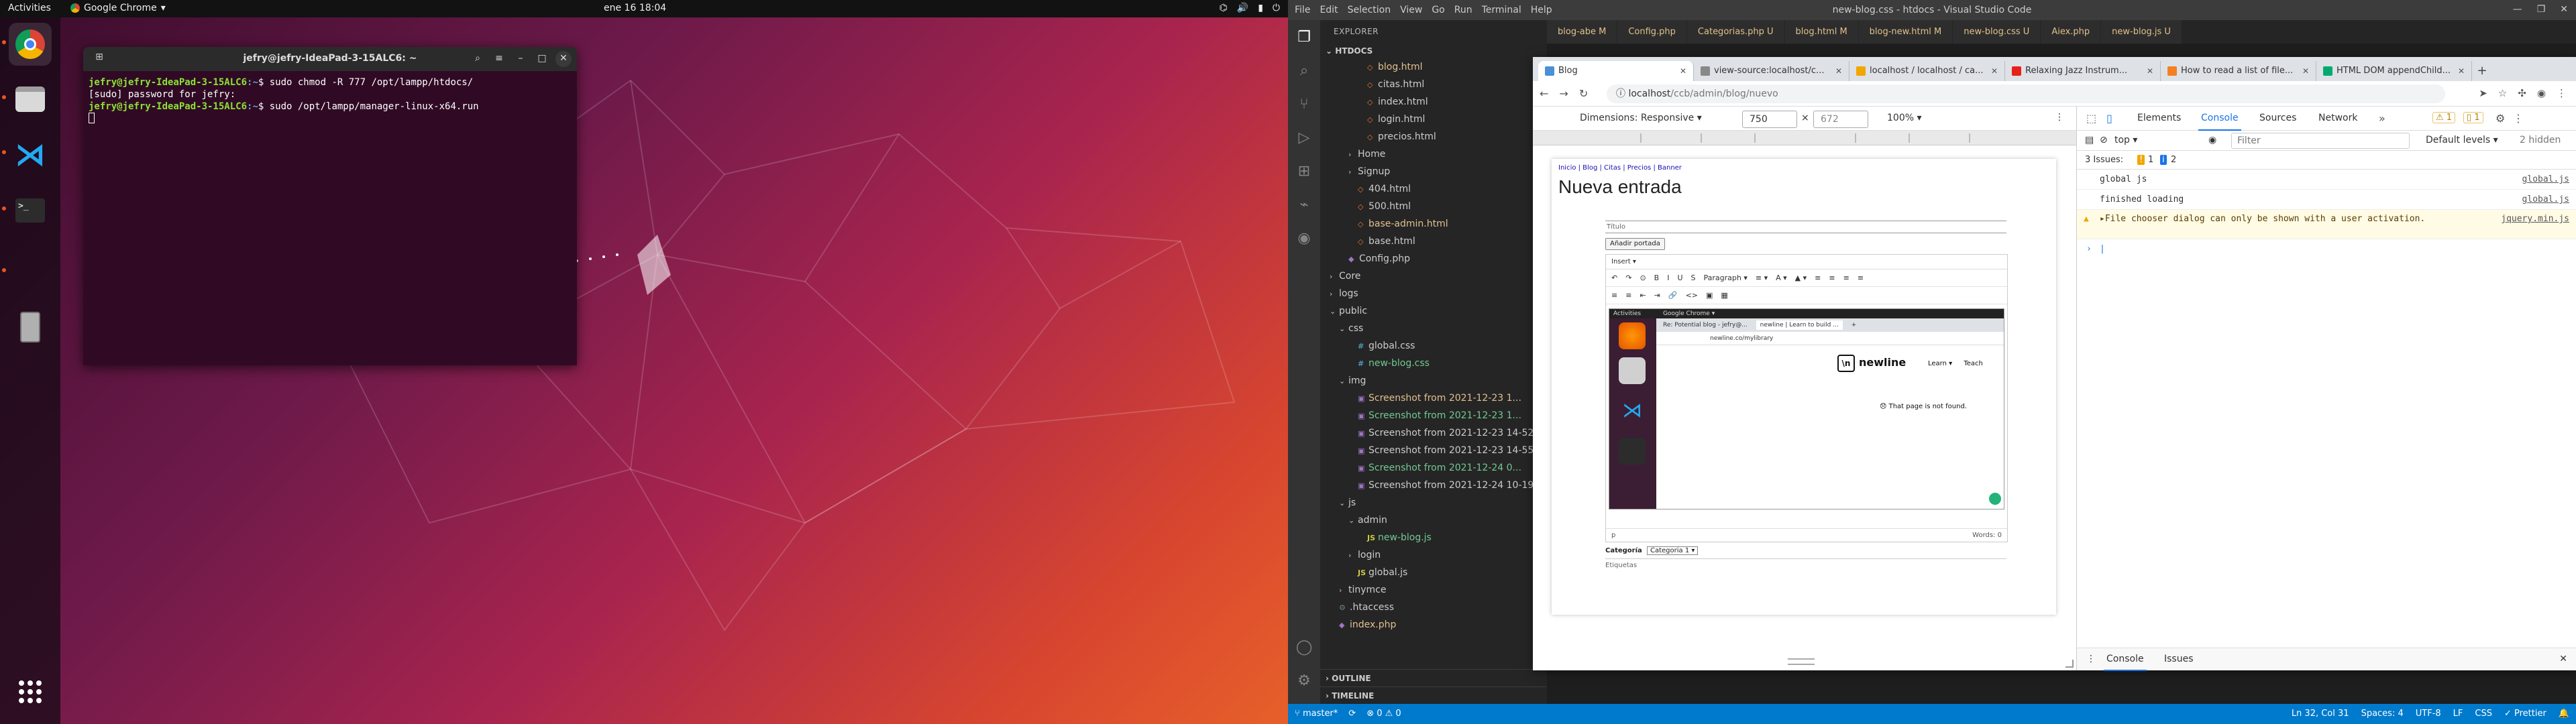  Describe the element at coordinates (1433, 171) in the screenshot. I see `tree-item: › Signup` at that location.